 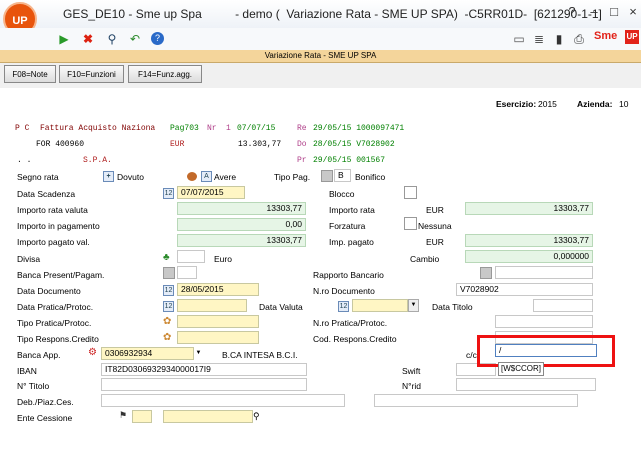 I want to click on cancel-icon: ✖, so click(x=88, y=39).